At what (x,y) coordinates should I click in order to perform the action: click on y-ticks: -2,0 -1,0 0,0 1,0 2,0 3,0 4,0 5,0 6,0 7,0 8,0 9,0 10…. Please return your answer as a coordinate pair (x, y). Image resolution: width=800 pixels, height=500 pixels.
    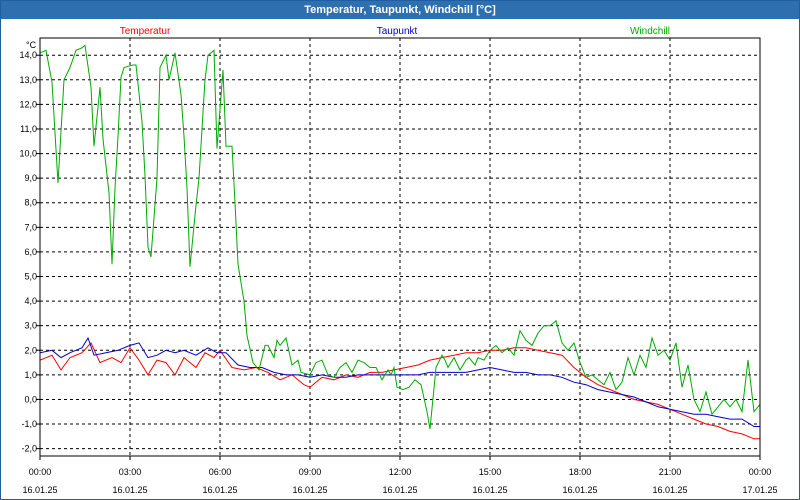
    Looking at the image, I should click on (29, 252).